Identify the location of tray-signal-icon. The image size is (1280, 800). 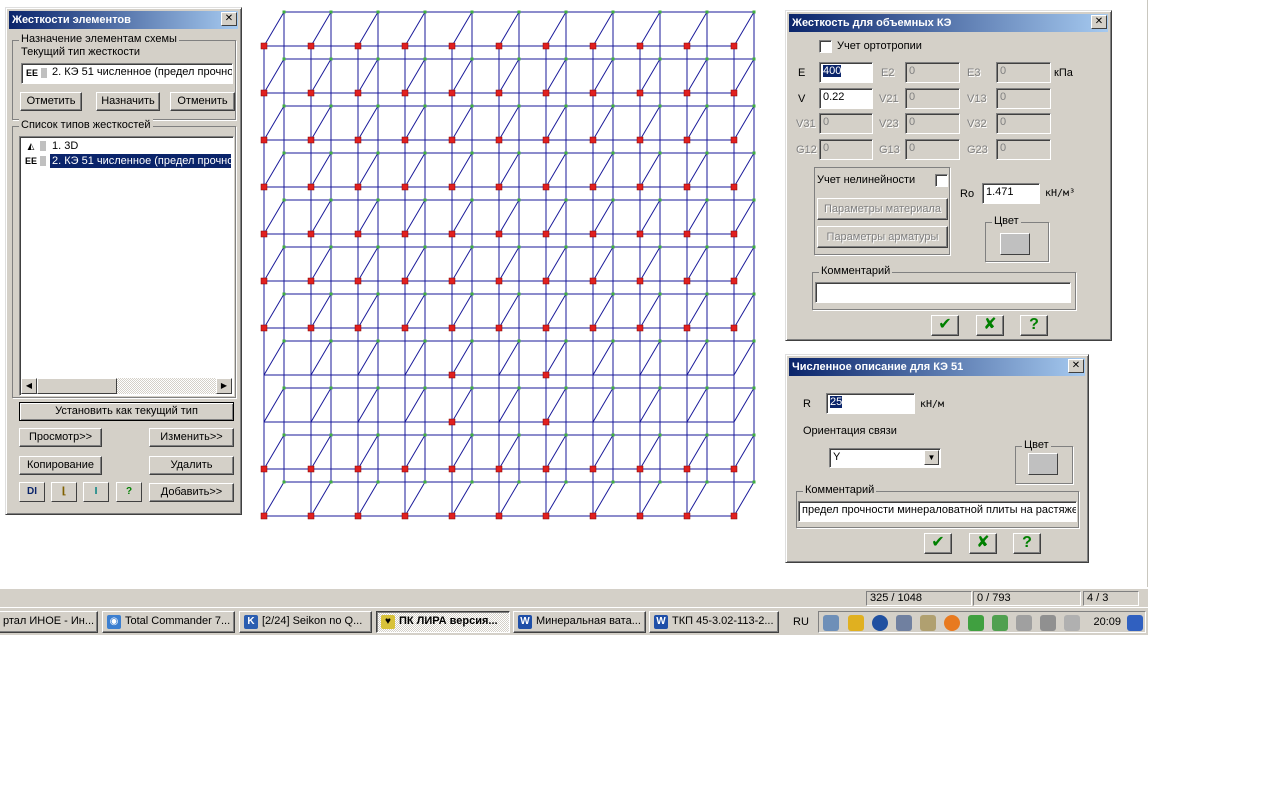
(976, 623).